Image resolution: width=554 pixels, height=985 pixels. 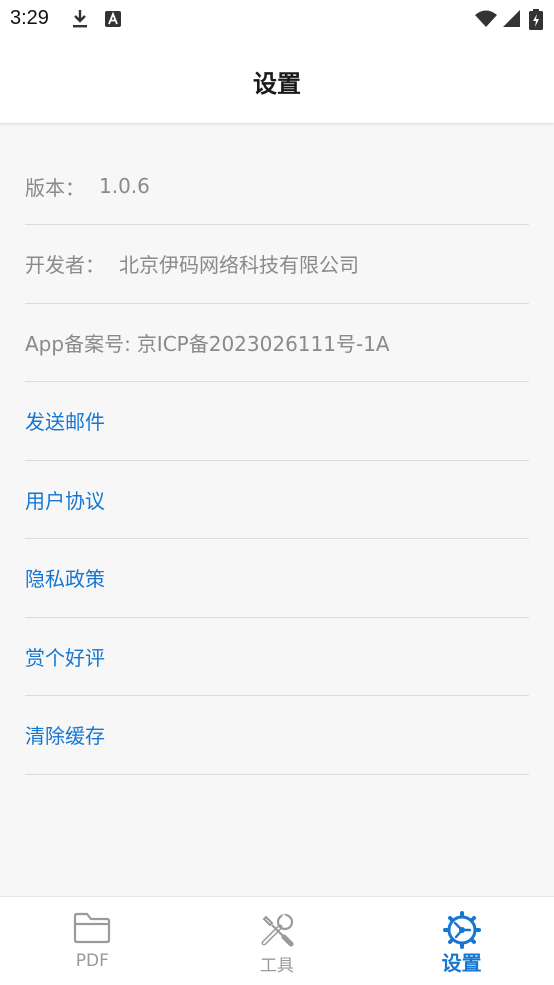 What do you see at coordinates (277, 19) in the screenshot?
I see `status-bar: 3:29` at bounding box center [277, 19].